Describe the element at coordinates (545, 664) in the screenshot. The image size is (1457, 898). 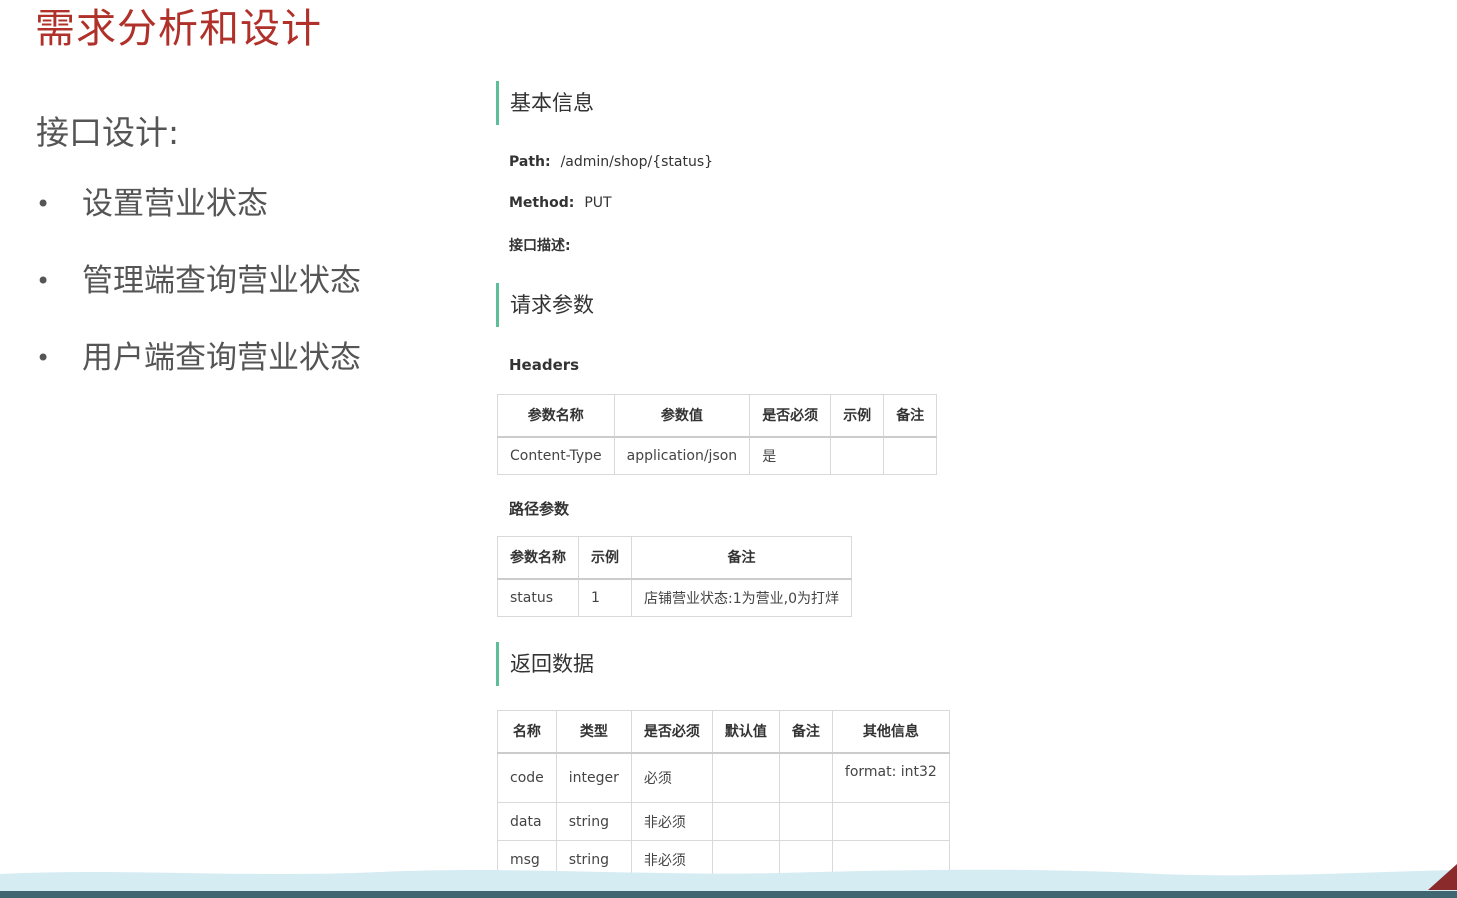
I see `section-response-heading: 返回数据` at that location.